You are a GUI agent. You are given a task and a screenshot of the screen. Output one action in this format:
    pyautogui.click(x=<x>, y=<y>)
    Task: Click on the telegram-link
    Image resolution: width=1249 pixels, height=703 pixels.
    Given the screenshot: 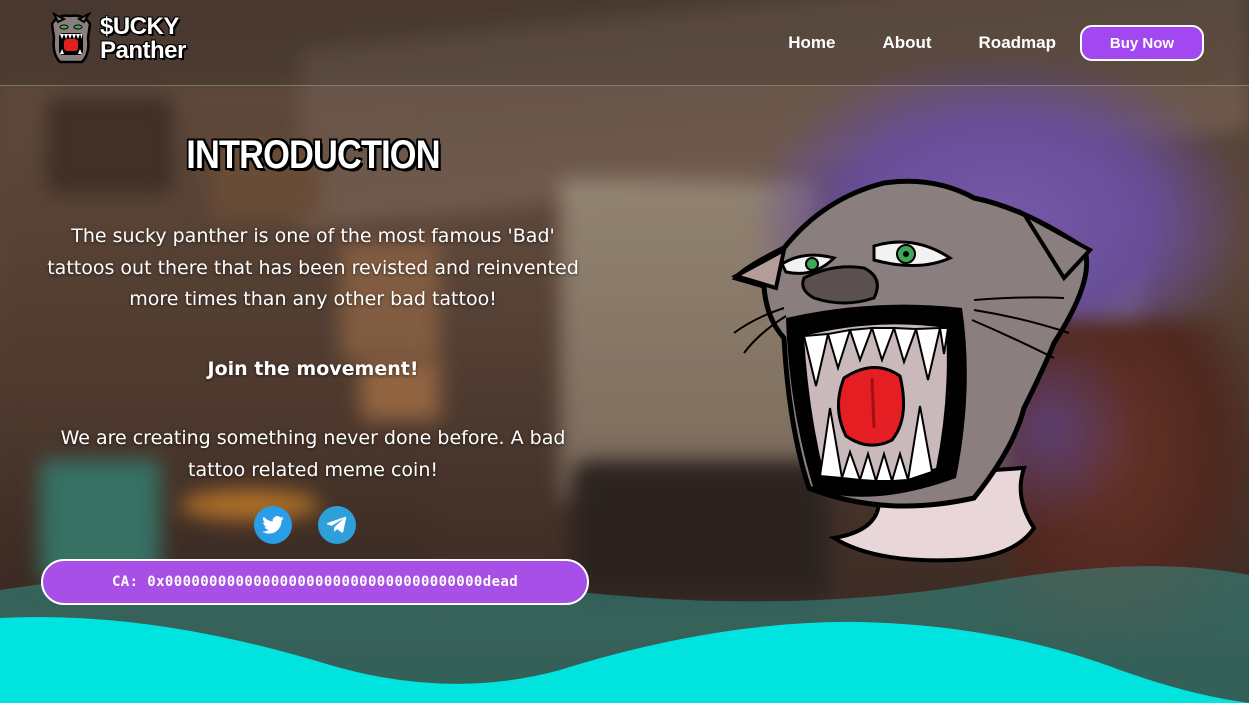 What is the action you would take?
    pyautogui.click(x=337, y=525)
    